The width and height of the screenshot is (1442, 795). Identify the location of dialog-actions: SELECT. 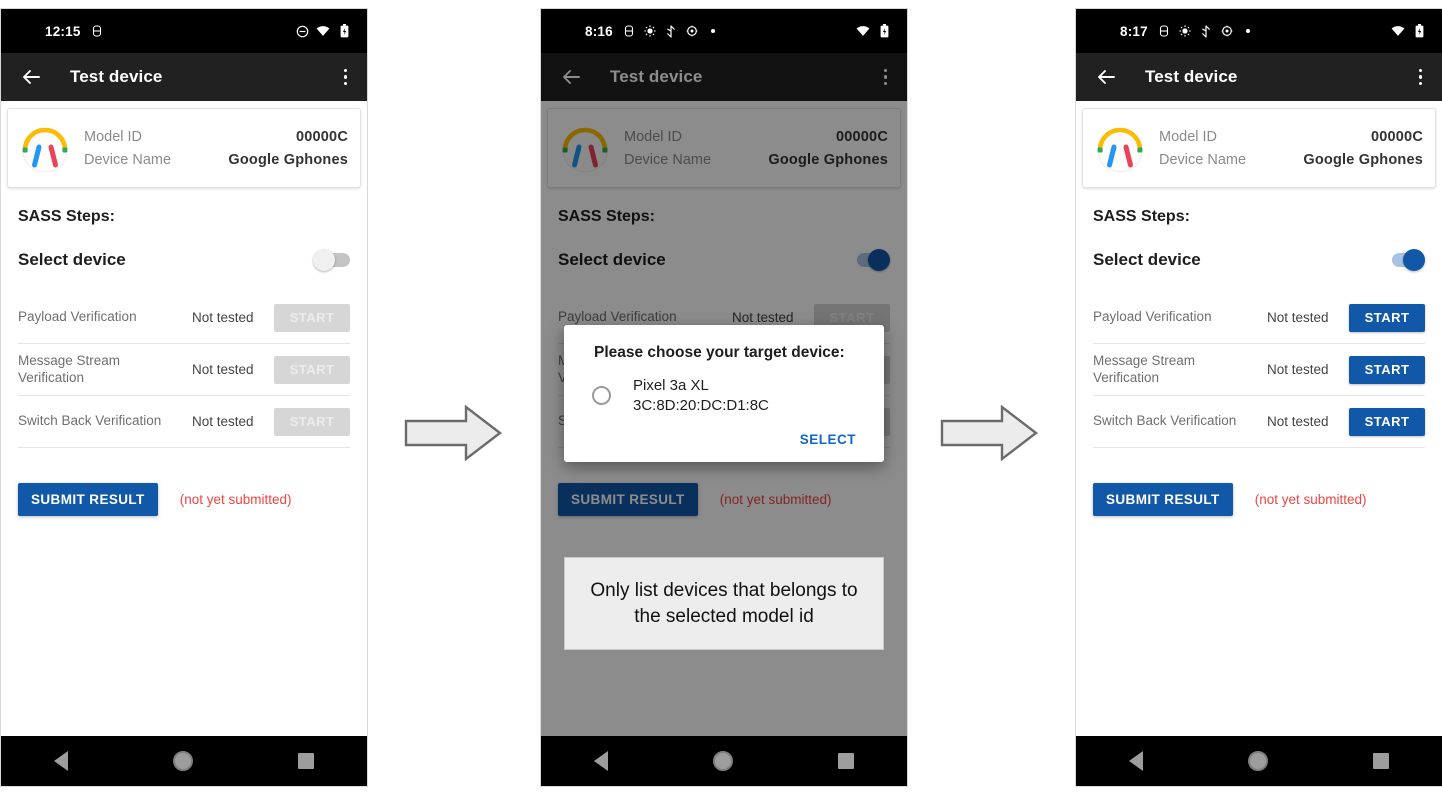
(724, 438).